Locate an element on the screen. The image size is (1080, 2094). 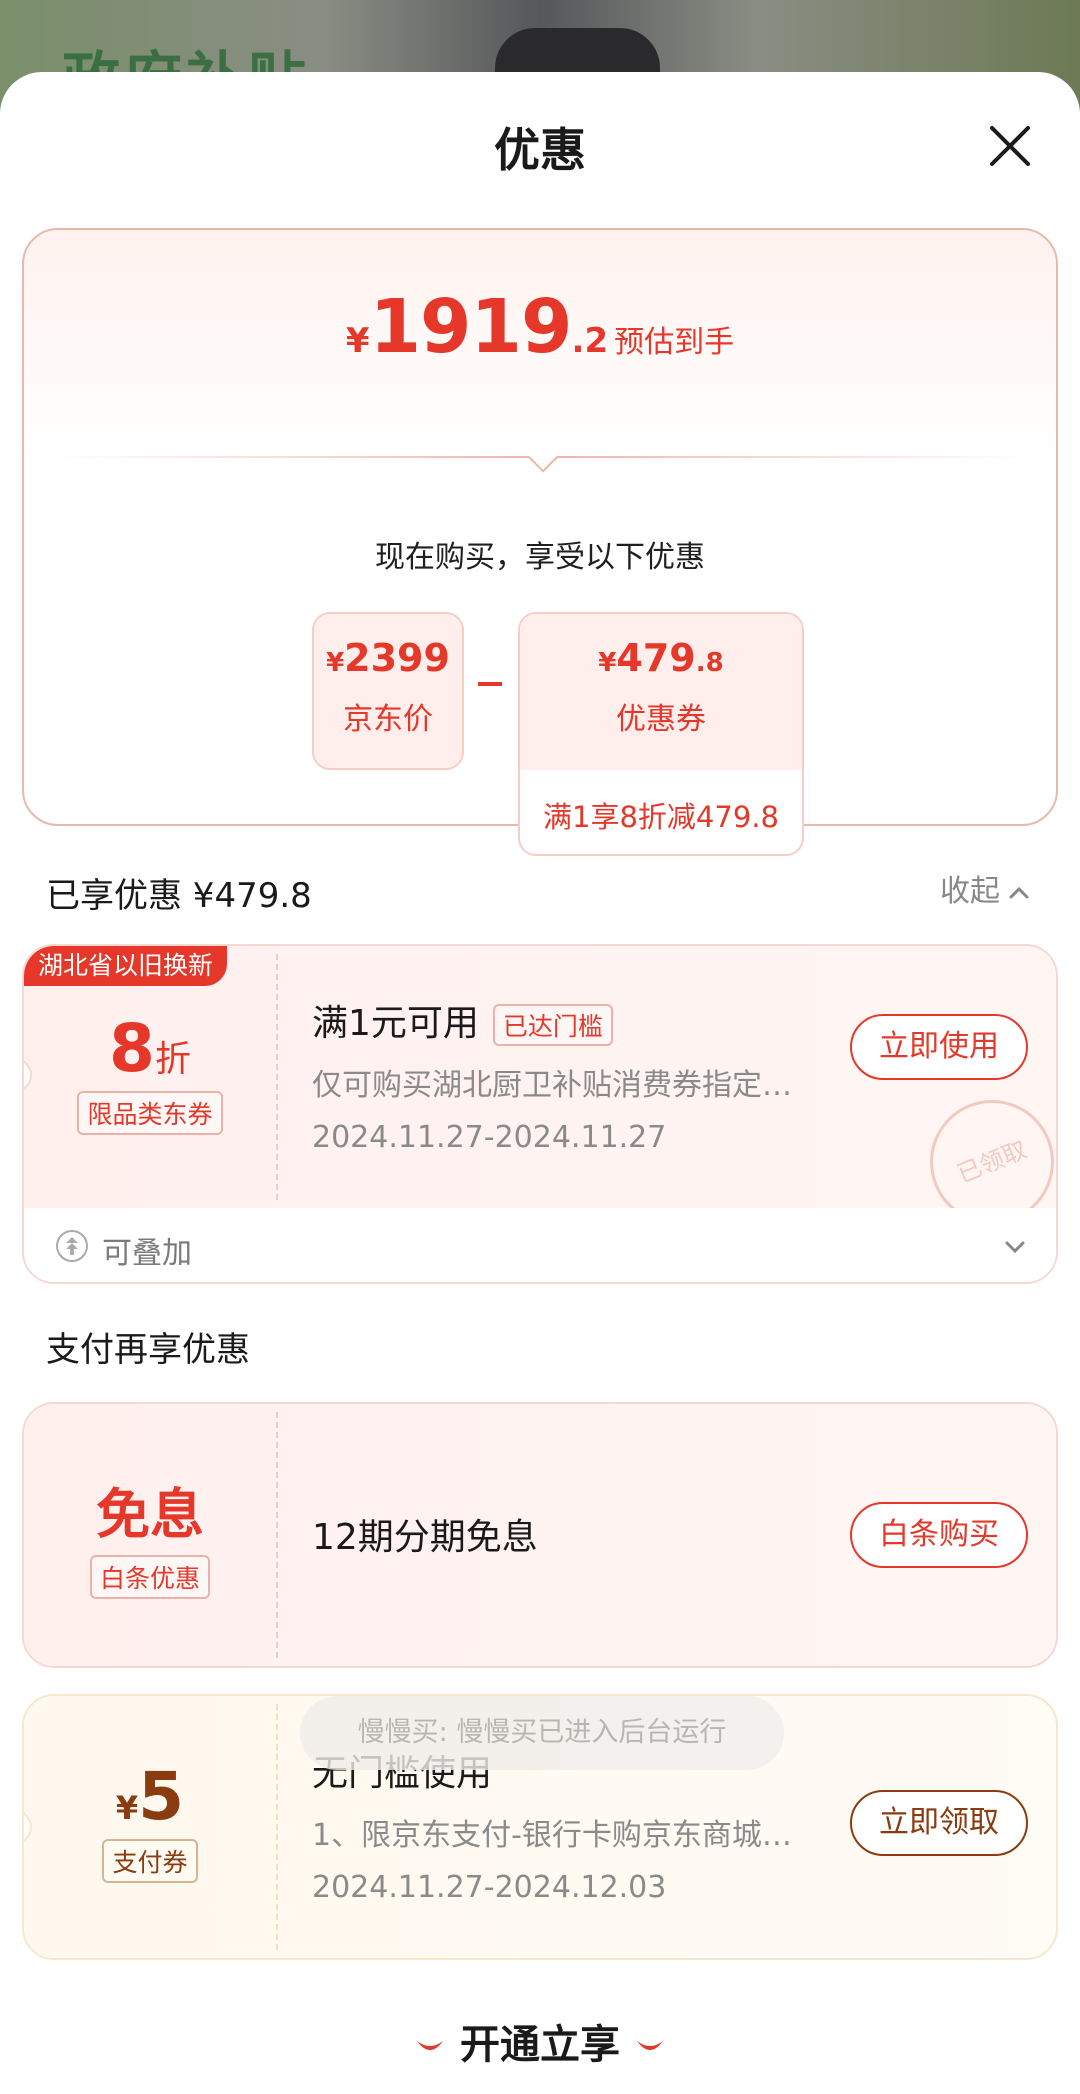
stackable-row: 可叠加 is located at coordinates (540, 1245).